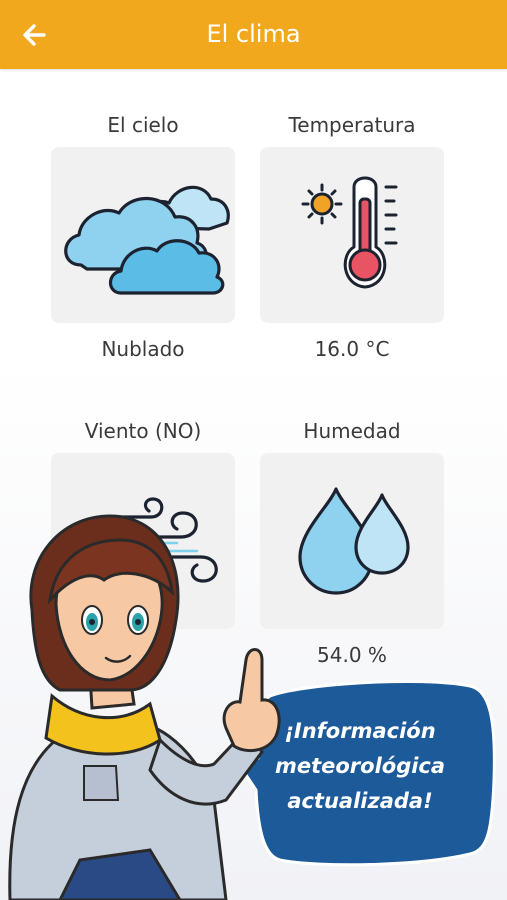  Describe the element at coordinates (143, 431) in the screenshot. I see `wind-label: Viento (NO)` at that location.